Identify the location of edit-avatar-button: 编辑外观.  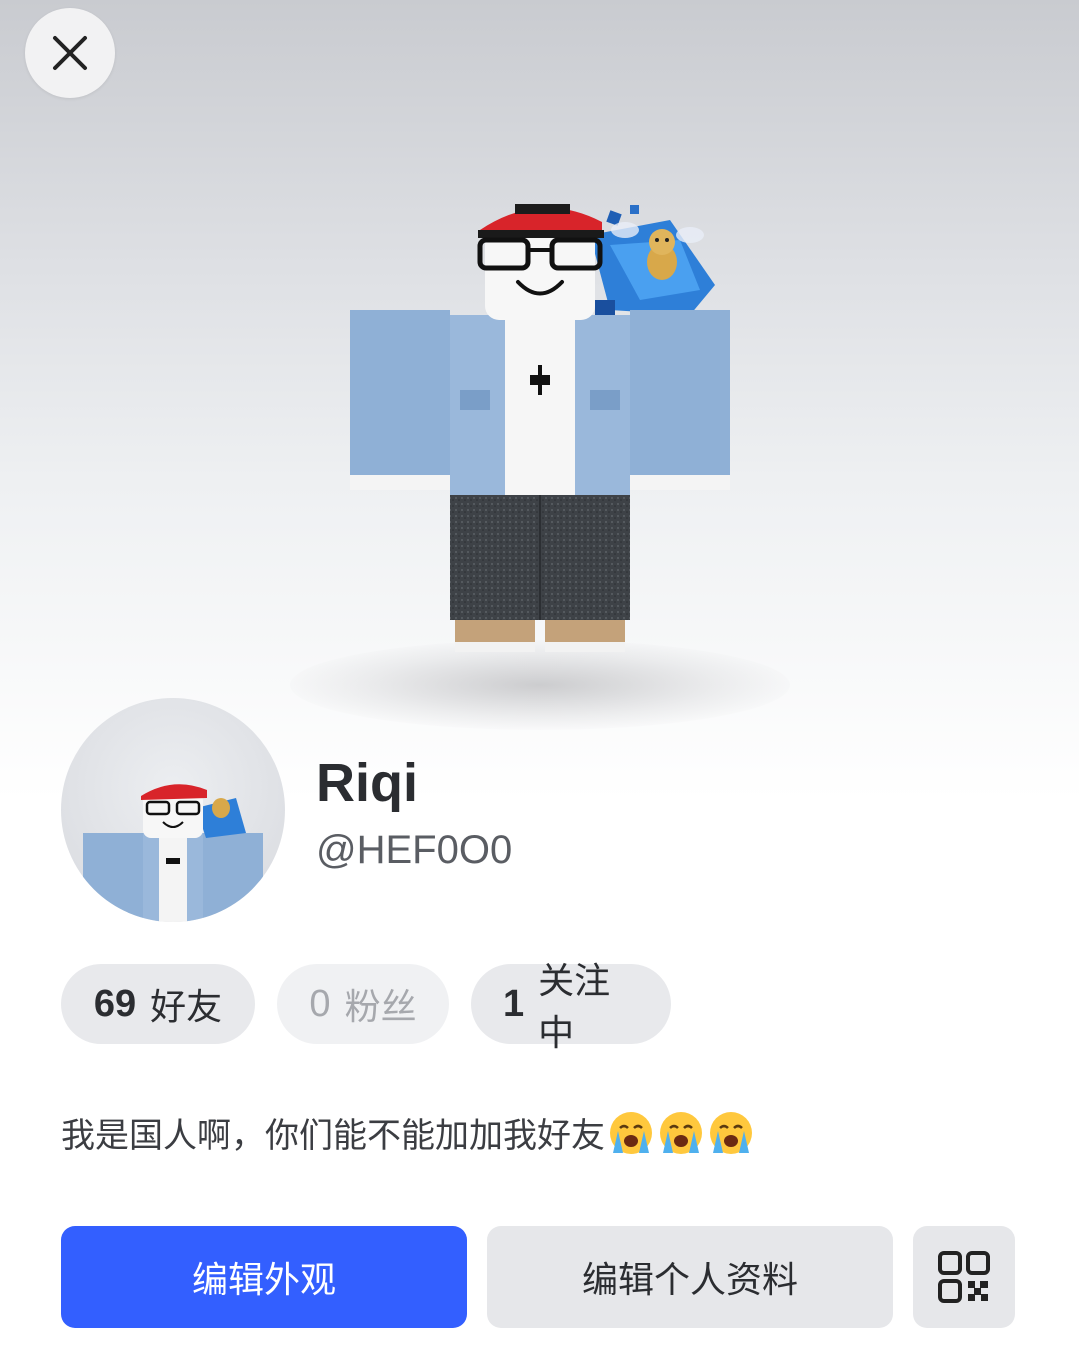
(264, 1277).